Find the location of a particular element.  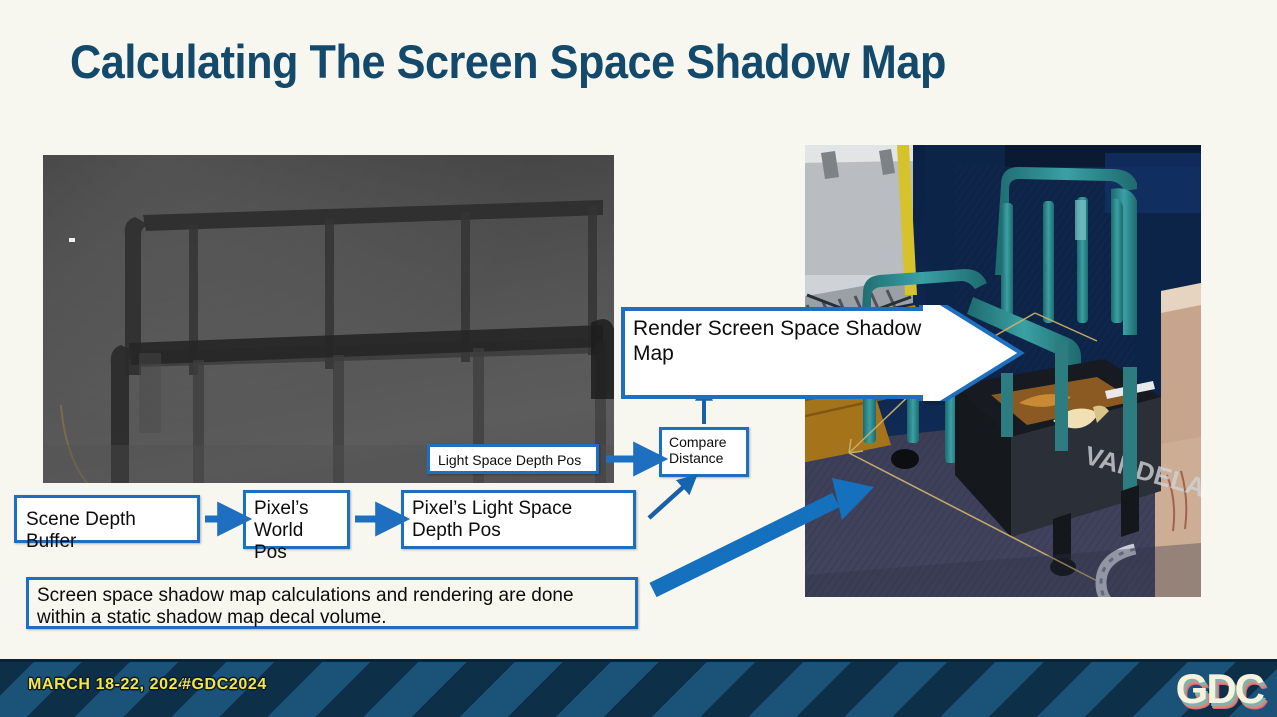

box-compare-distance: Compare Distance is located at coordinates (704, 452).